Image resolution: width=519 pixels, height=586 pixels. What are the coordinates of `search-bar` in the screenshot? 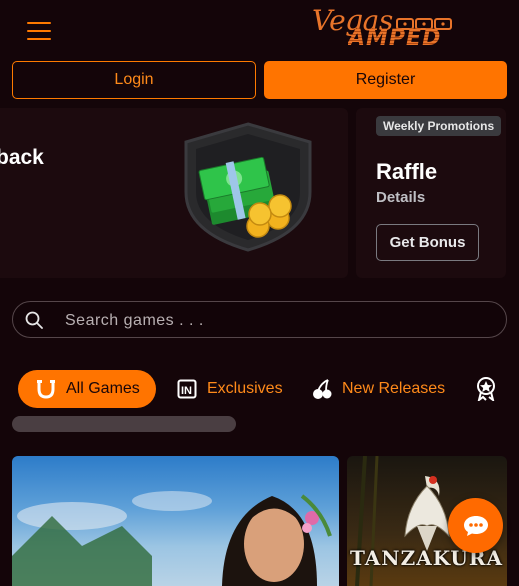 It's located at (259, 320).